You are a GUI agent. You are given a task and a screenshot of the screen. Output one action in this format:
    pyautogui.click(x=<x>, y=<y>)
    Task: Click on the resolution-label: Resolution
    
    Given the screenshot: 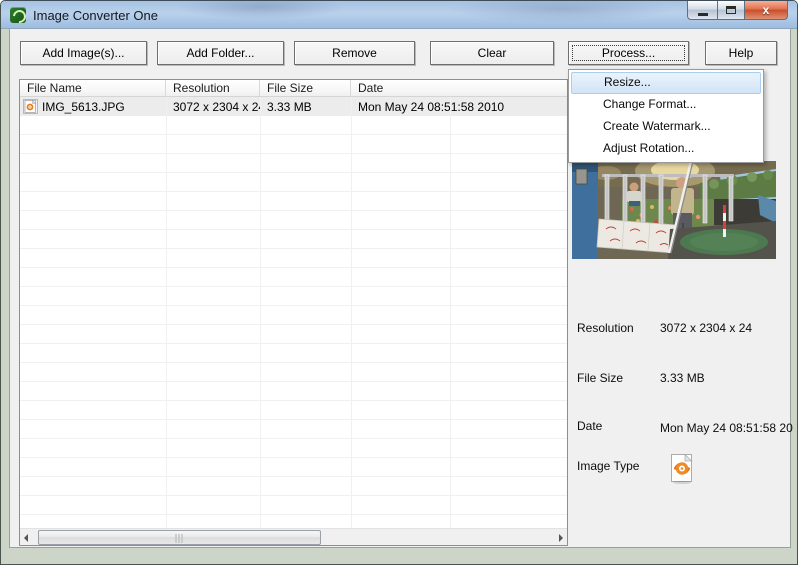 What is the action you would take?
    pyautogui.click(x=605, y=328)
    